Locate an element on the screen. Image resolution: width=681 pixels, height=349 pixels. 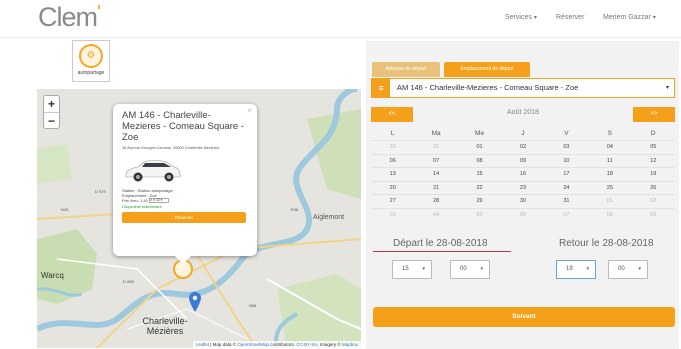
map-label-road-e46: E46 is located at coordinates (295, 209).